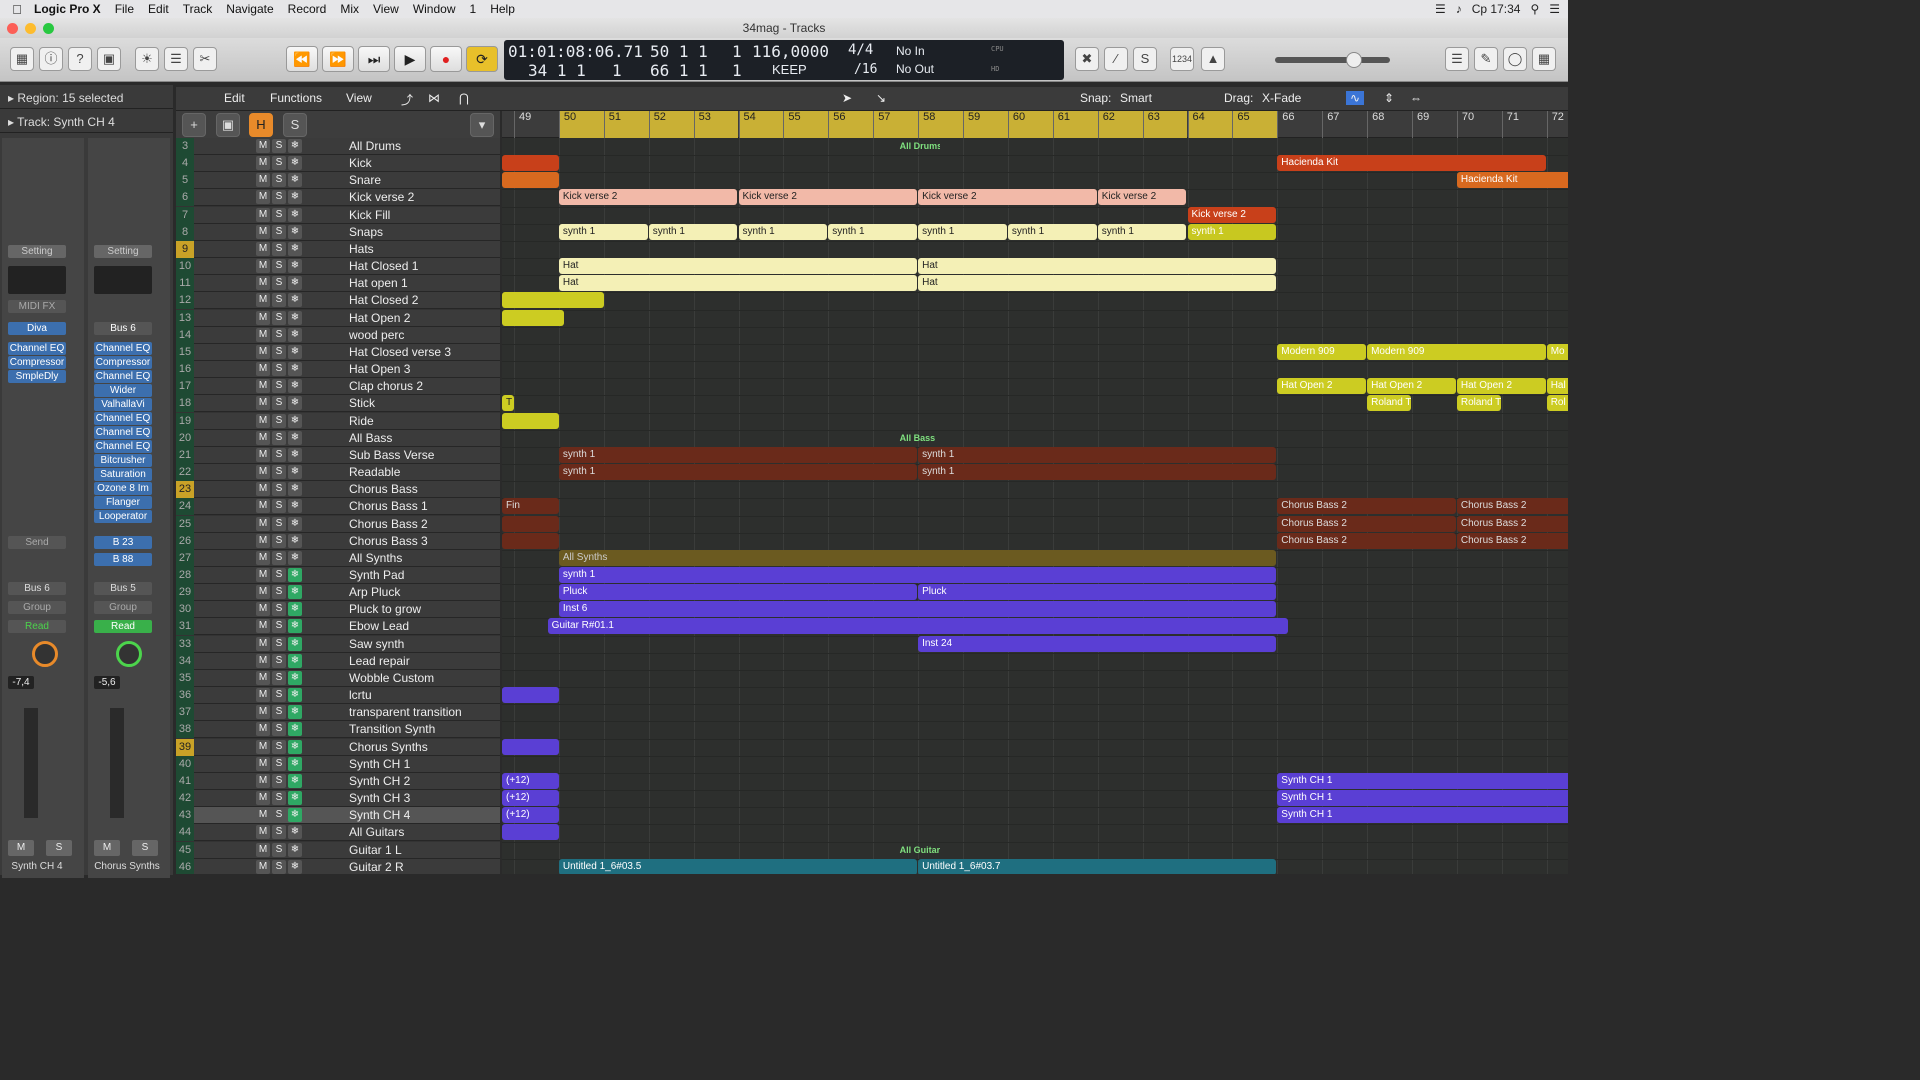  Describe the element at coordinates (386, 9) in the screenshot. I see `menu-view: View` at that location.